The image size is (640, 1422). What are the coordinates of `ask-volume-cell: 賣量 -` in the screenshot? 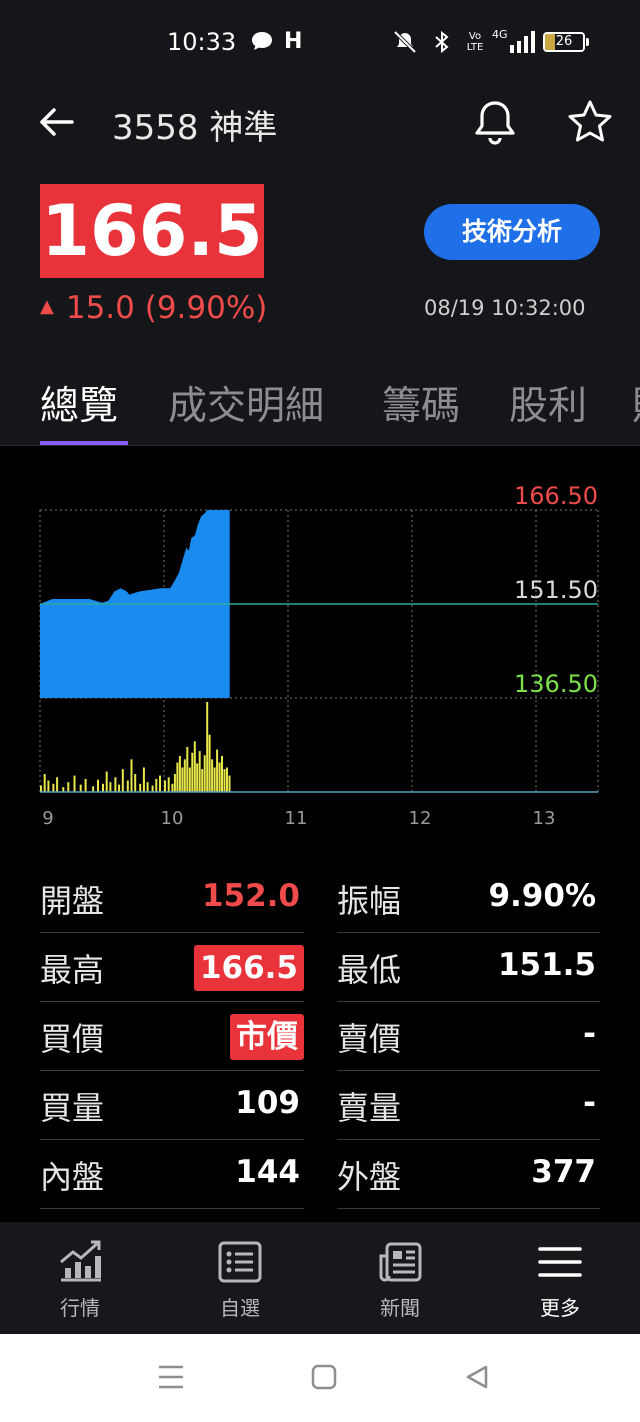 It's located at (468, 1105).